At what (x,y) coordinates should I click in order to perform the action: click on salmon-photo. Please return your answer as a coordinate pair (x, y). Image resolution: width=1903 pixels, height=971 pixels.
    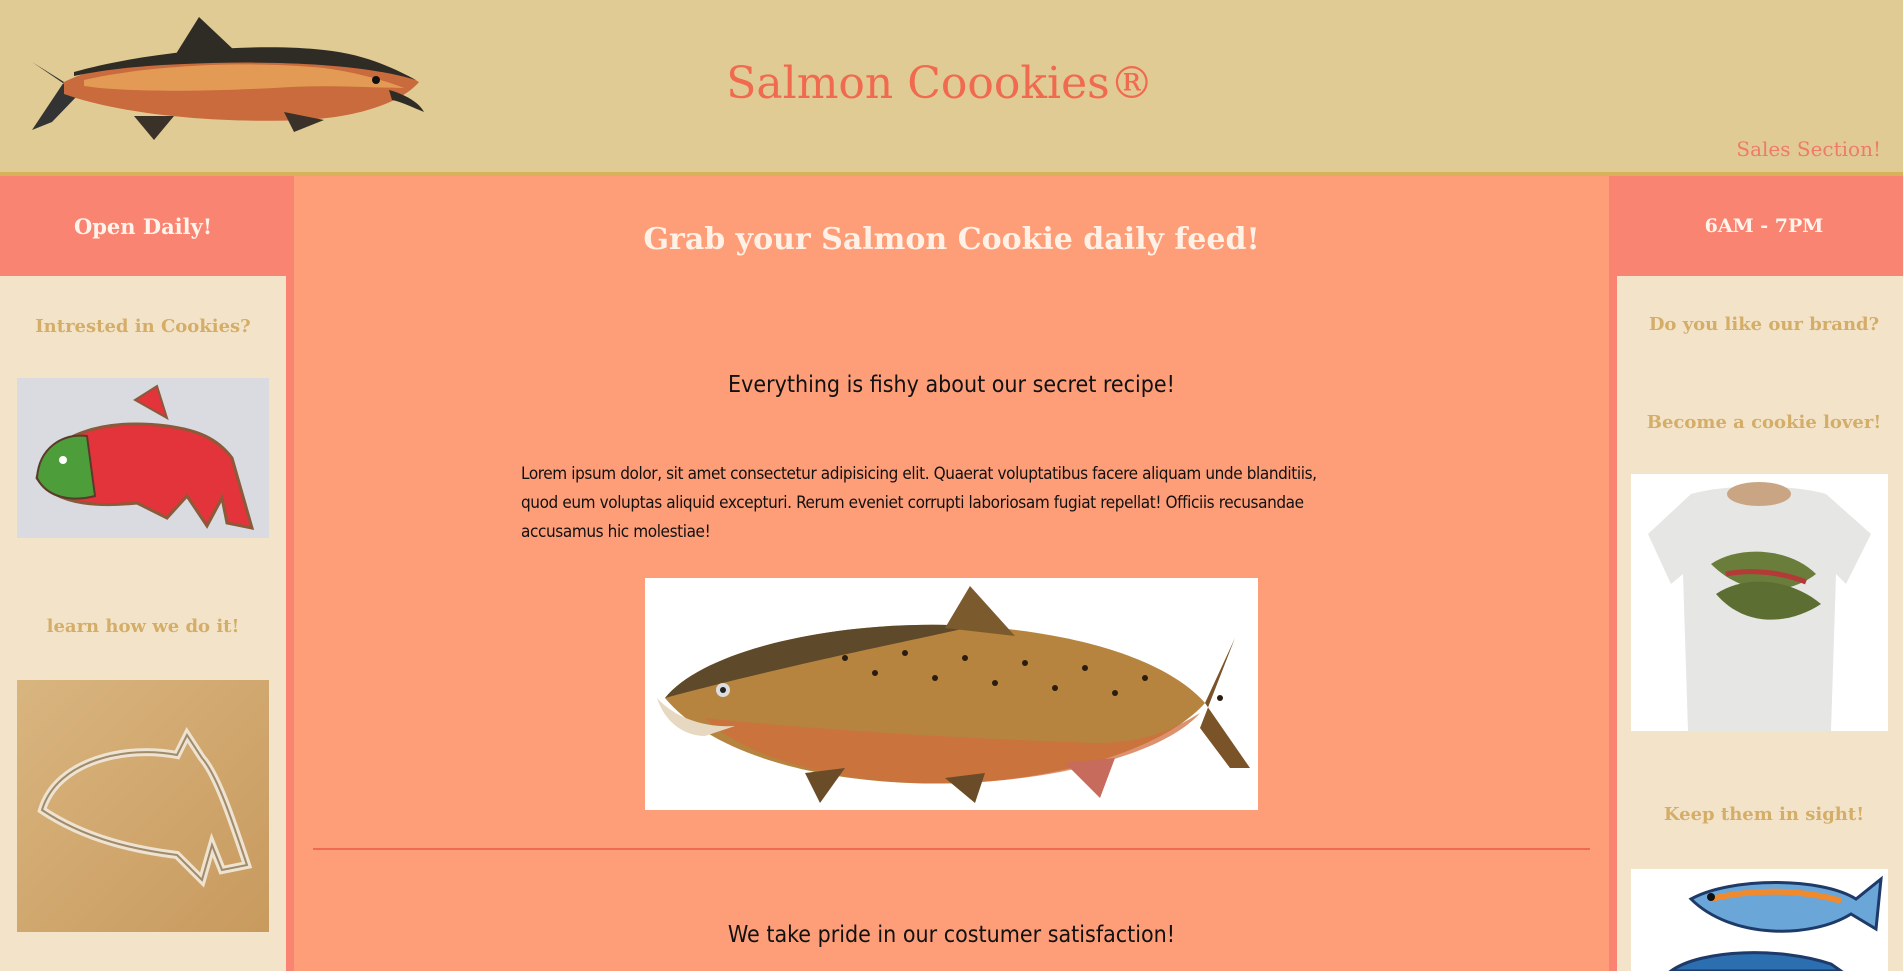
    Looking at the image, I should click on (951, 694).